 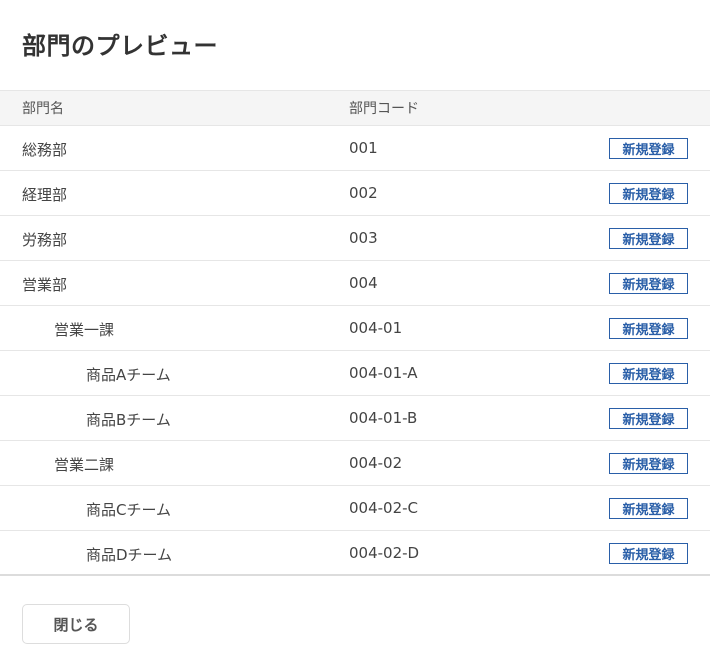 I want to click on table-row: 商品Cチーム 004-02-C 新規登録, so click(x=355, y=508).